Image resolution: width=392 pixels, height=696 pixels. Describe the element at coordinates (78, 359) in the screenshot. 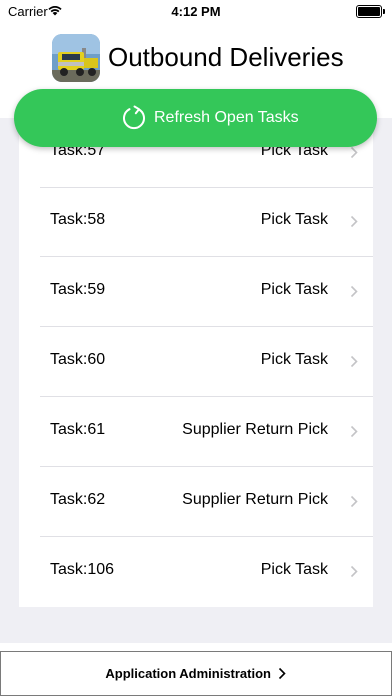

I see `task-name: Task:60` at that location.